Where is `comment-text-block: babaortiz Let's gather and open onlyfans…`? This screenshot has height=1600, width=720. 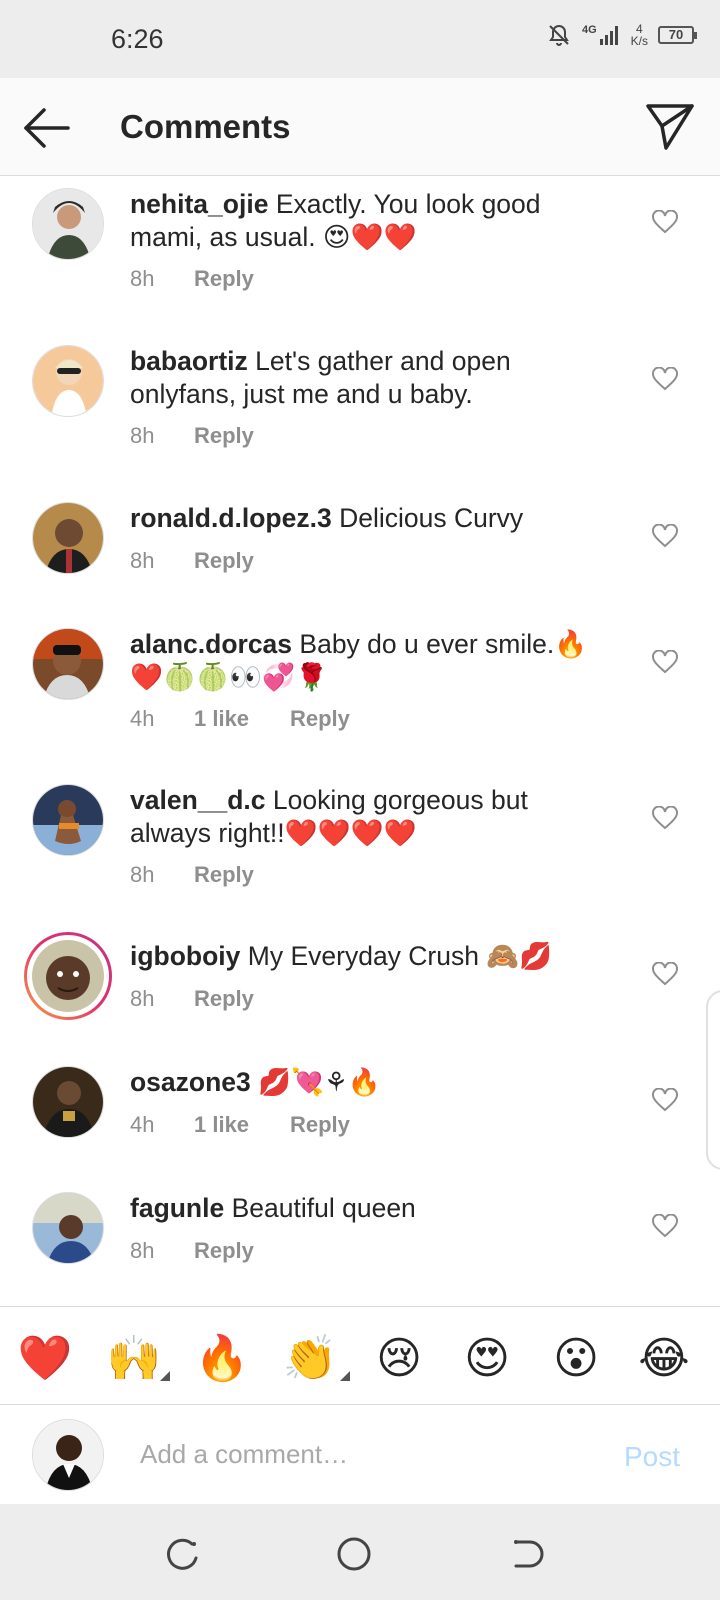
comment-text-block: babaortiz Let's gather and open onlyfans… is located at coordinates (370, 378).